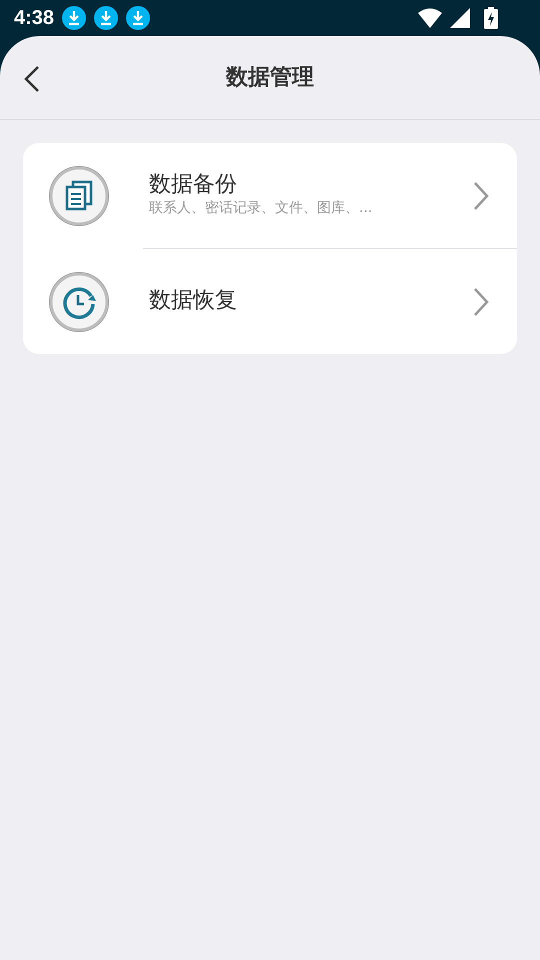 The height and width of the screenshot is (960, 540). I want to click on clock-badge-icon, so click(79, 302).